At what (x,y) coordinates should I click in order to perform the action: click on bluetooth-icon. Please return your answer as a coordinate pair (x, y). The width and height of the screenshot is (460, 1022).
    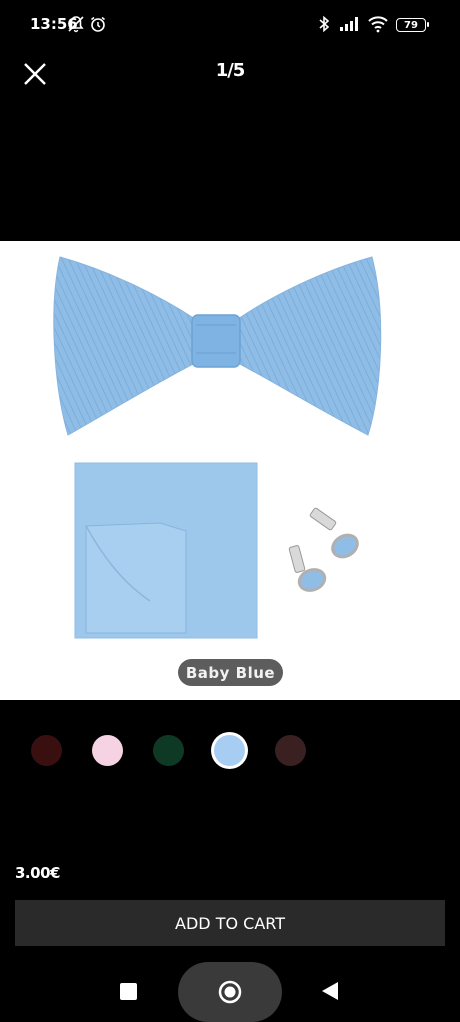
    Looking at the image, I should click on (324, 24).